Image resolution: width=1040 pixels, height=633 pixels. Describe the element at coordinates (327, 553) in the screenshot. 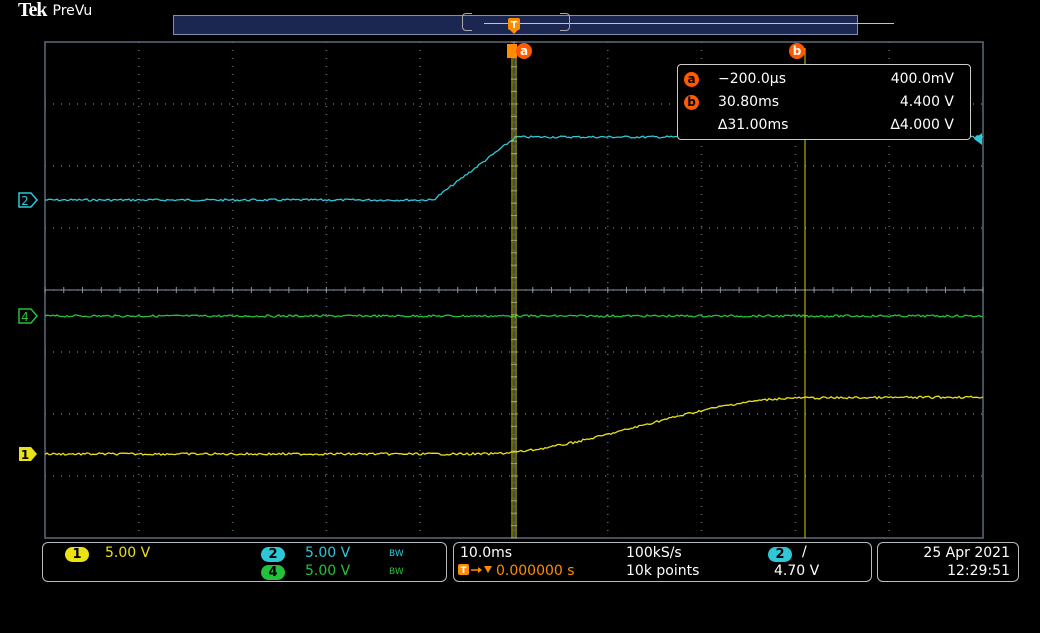

I see `ch2-scale: 5.00 V` at that location.